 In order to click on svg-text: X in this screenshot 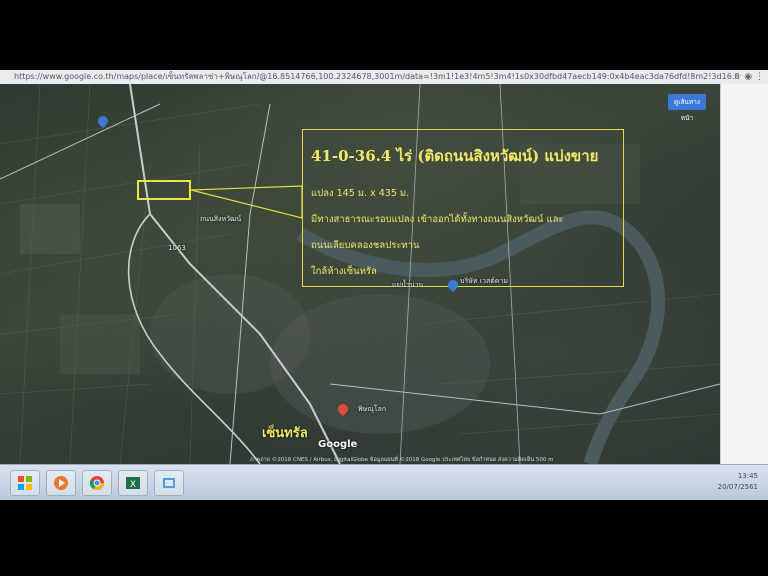, I will do `click(133, 485)`.